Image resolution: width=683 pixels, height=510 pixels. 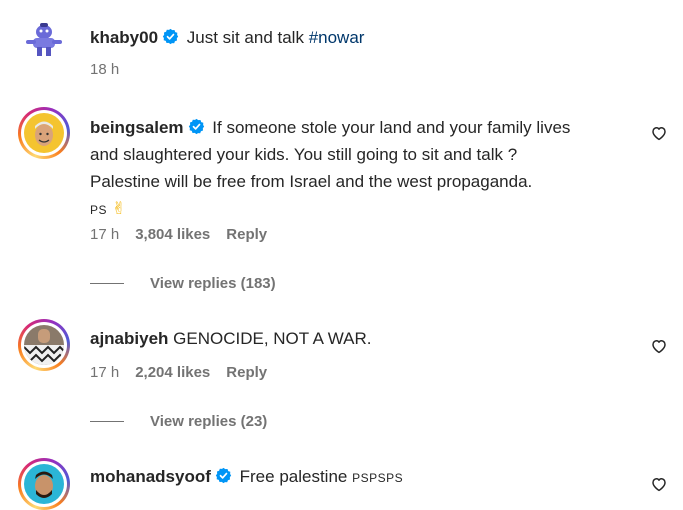 What do you see at coordinates (118, 208) in the screenshot?
I see `victory-hand-emoji: ✌` at bounding box center [118, 208].